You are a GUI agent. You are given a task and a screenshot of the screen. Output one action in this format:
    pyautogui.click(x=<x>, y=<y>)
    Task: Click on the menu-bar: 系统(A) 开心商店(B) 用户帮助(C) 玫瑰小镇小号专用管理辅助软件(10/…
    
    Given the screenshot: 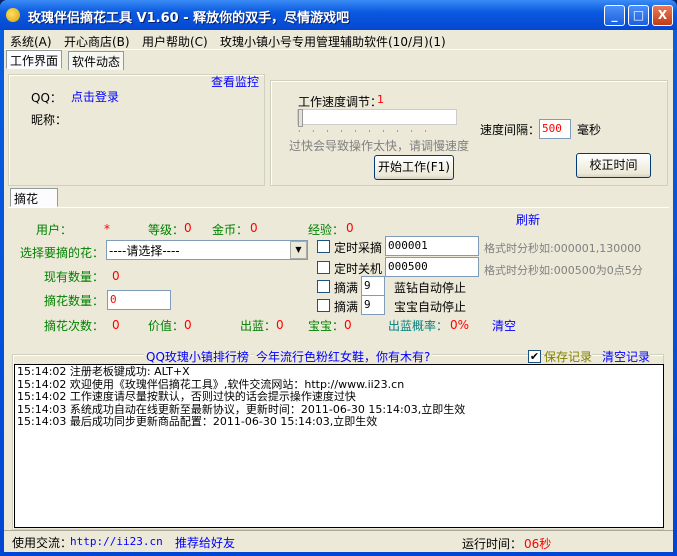 What is the action you would take?
    pyautogui.click(x=338, y=40)
    